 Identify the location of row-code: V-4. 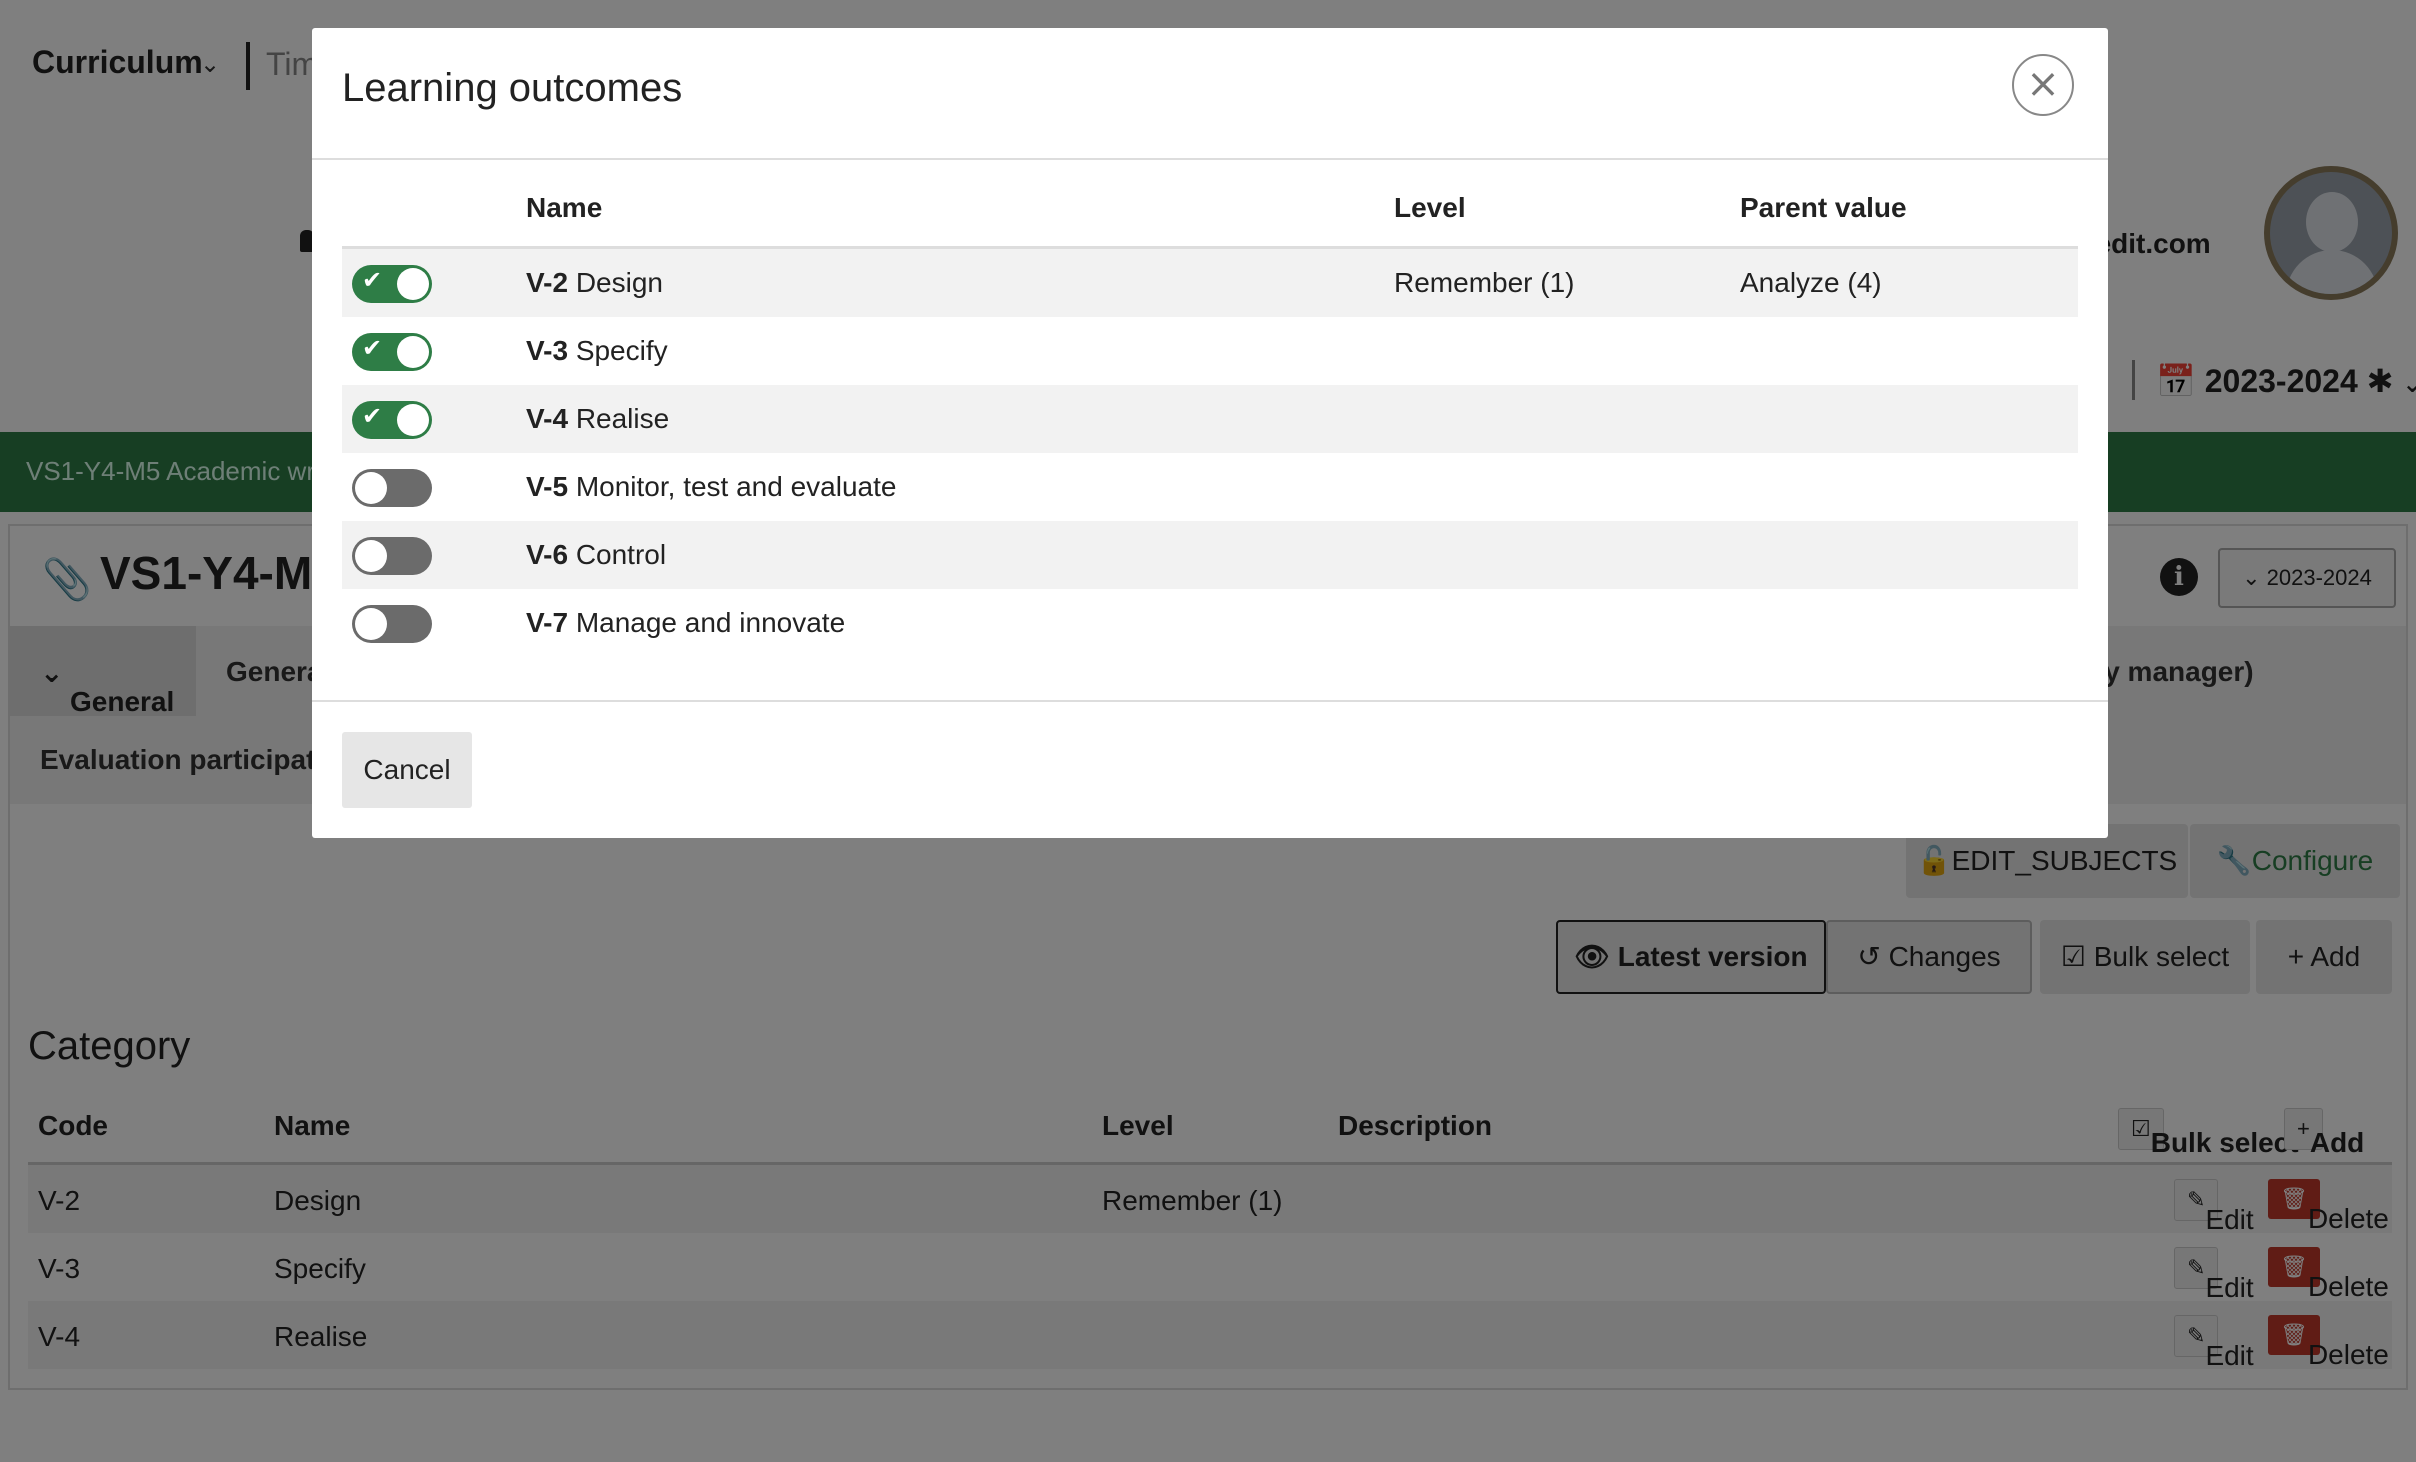
(547, 418).